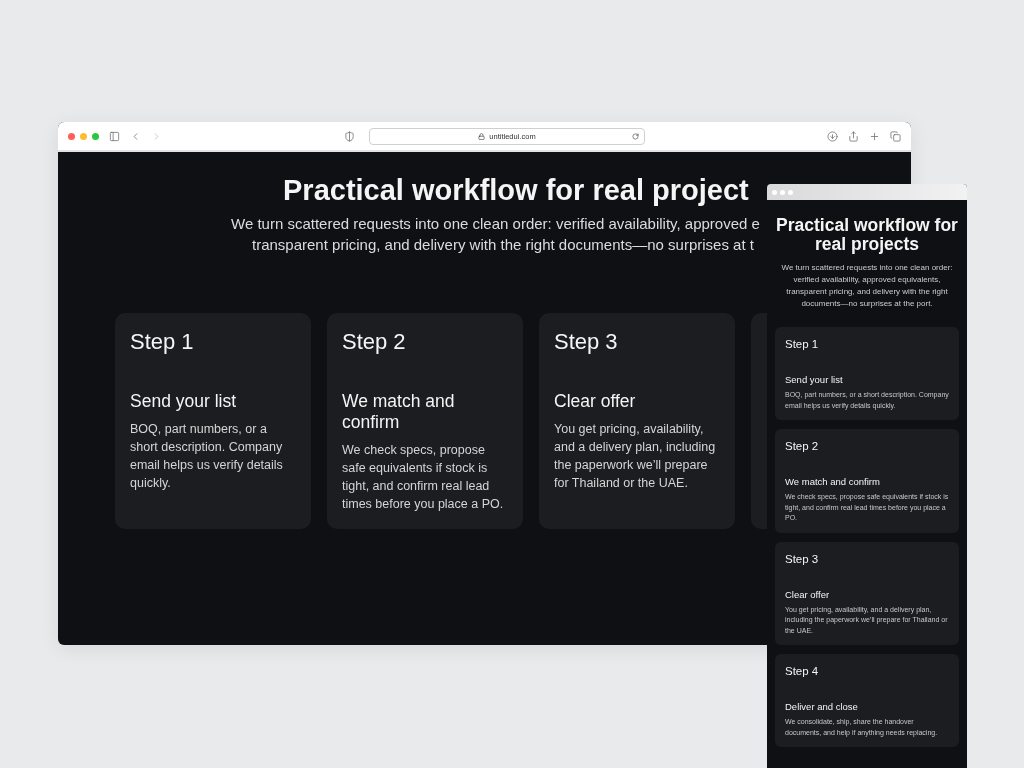 The height and width of the screenshot is (768, 1024). What do you see at coordinates (802, 671) in the screenshot?
I see `step-label: Step 4` at bounding box center [802, 671].